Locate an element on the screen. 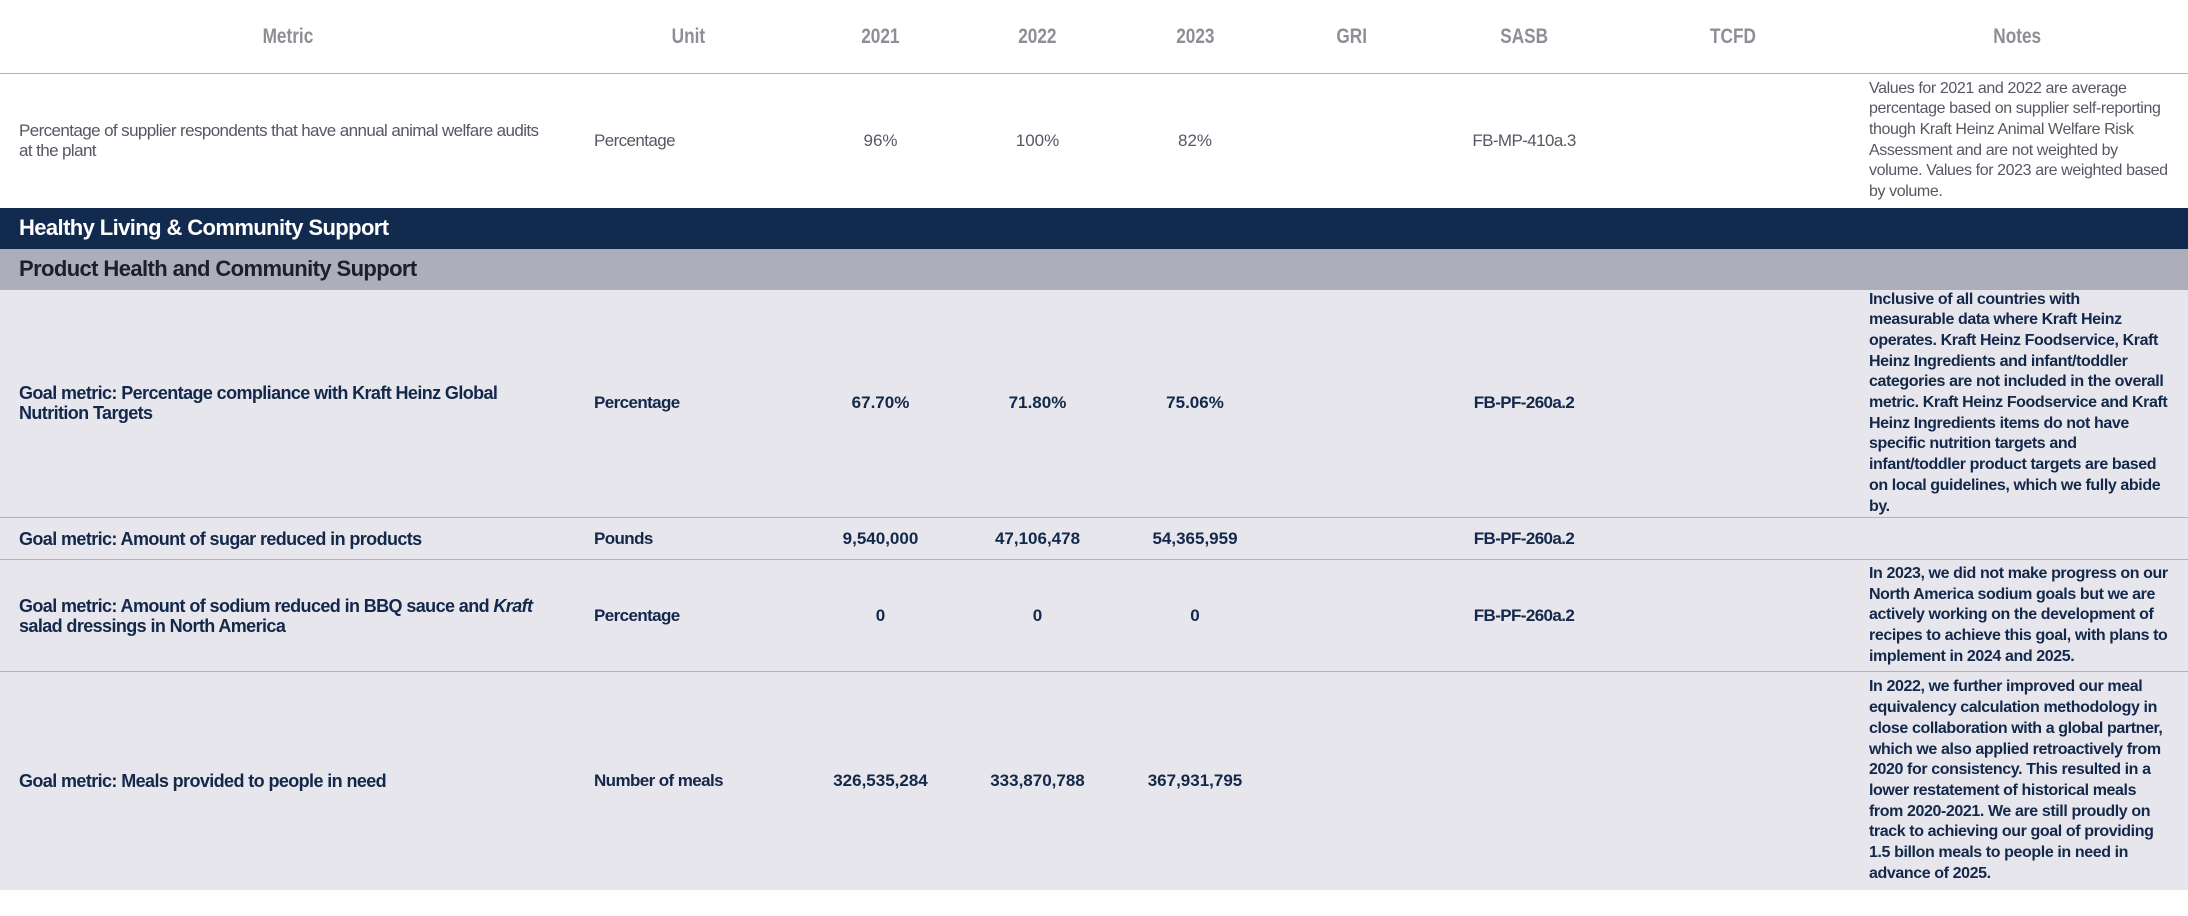  cell-unit: Pounds is located at coordinates (688, 539).